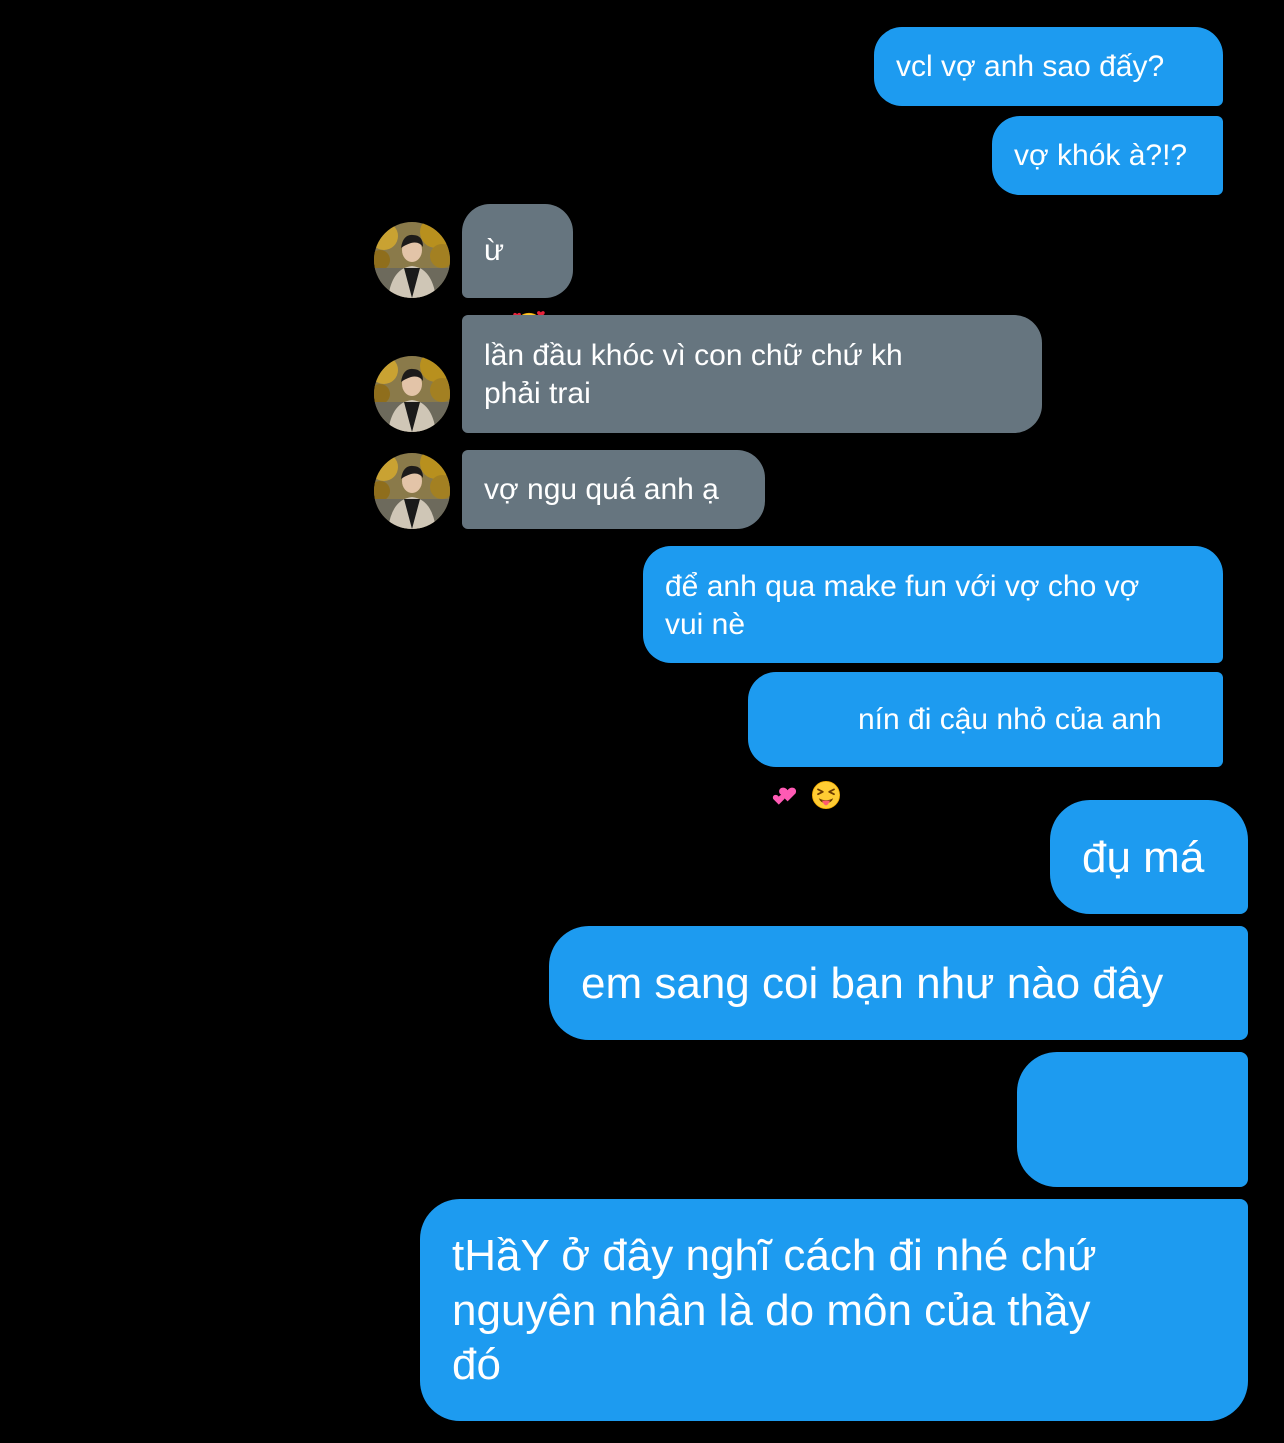 This screenshot has height=1443, width=1284. What do you see at coordinates (1101, 155) in the screenshot?
I see `message-text: vợ khók à?!?` at bounding box center [1101, 155].